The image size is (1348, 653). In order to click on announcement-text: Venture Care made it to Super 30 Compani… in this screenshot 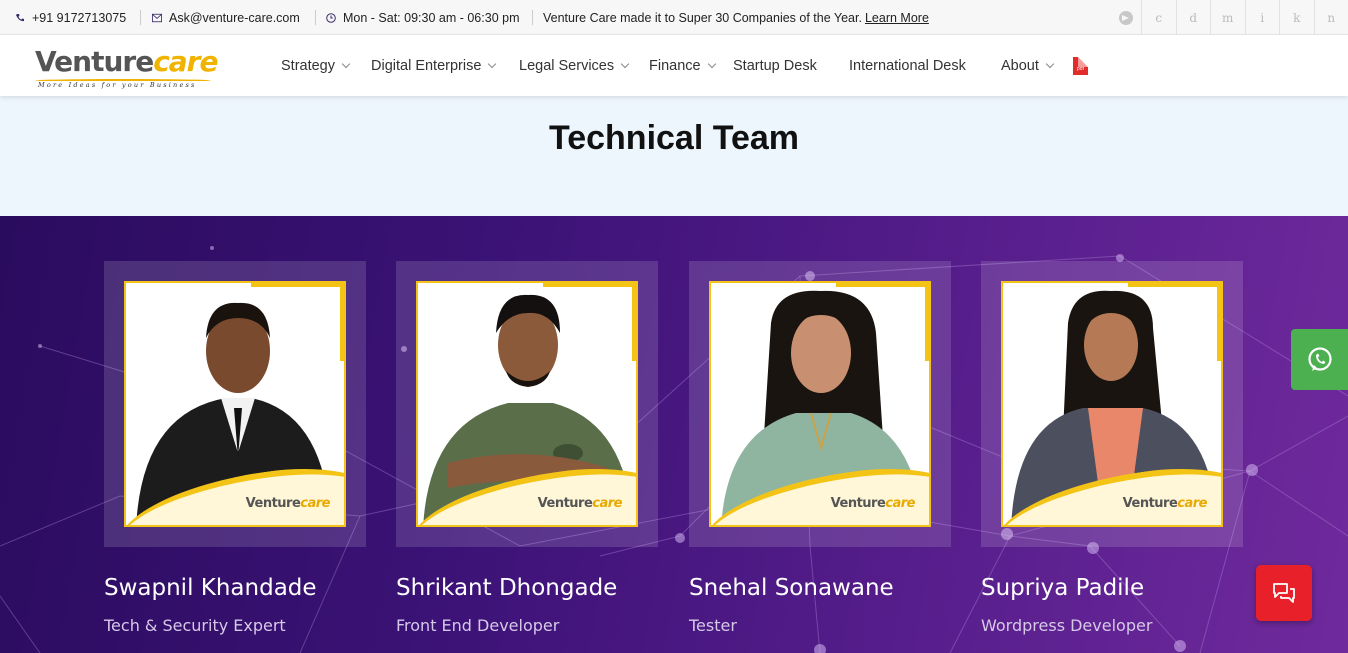, I will do `click(702, 17)`.